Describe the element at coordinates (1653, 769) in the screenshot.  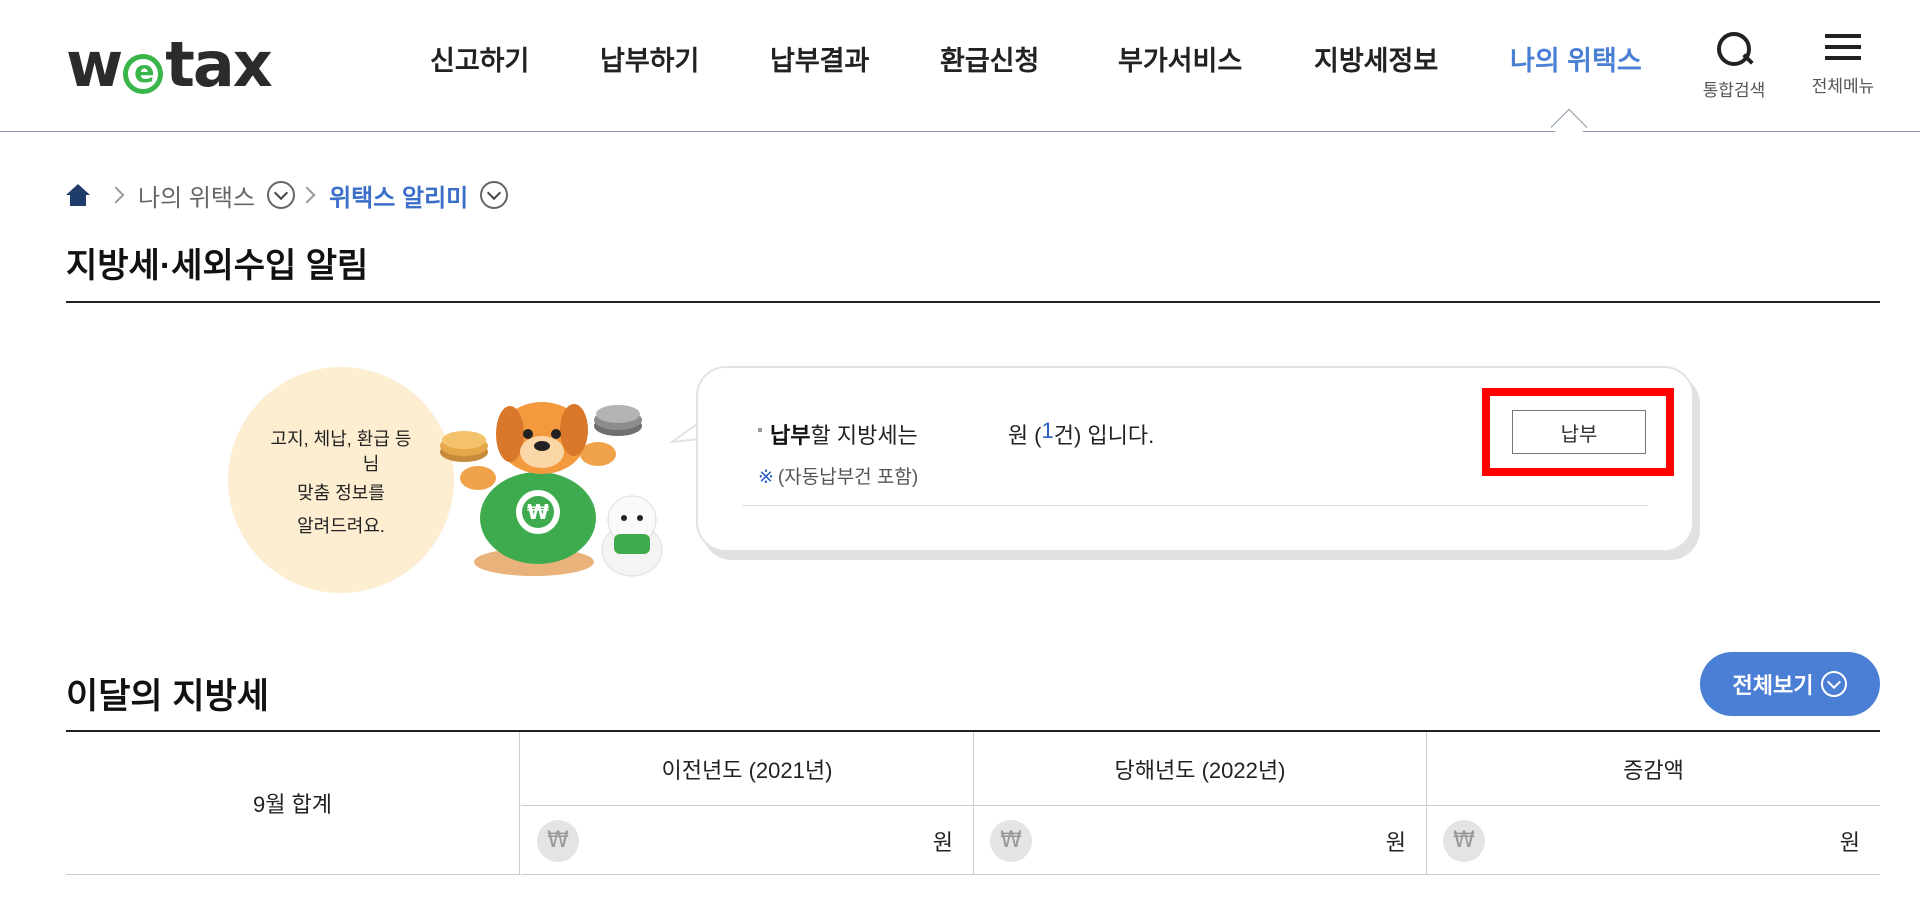
I see `column-header: 증감액` at that location.